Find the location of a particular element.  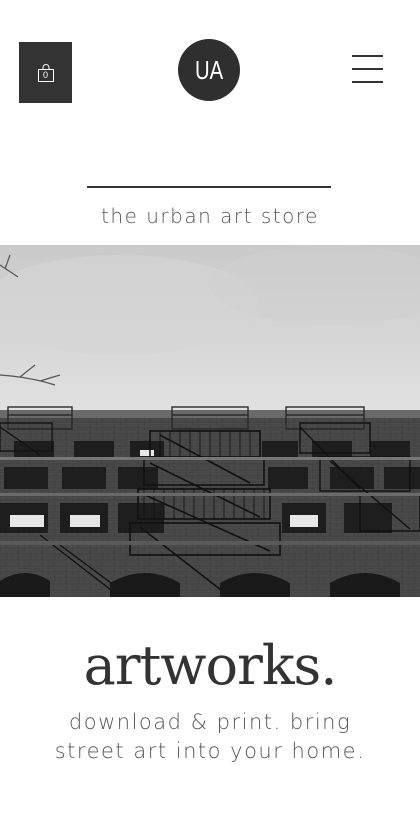

shopping-bag-icon: 0 is located at coordinates (46, 73).